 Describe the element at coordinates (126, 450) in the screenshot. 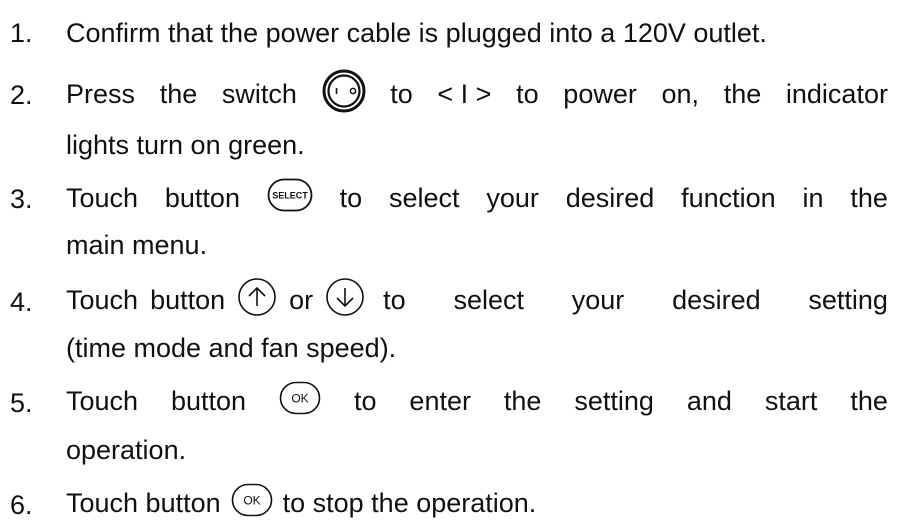

I see `step-text-continued: operation.` at that location.